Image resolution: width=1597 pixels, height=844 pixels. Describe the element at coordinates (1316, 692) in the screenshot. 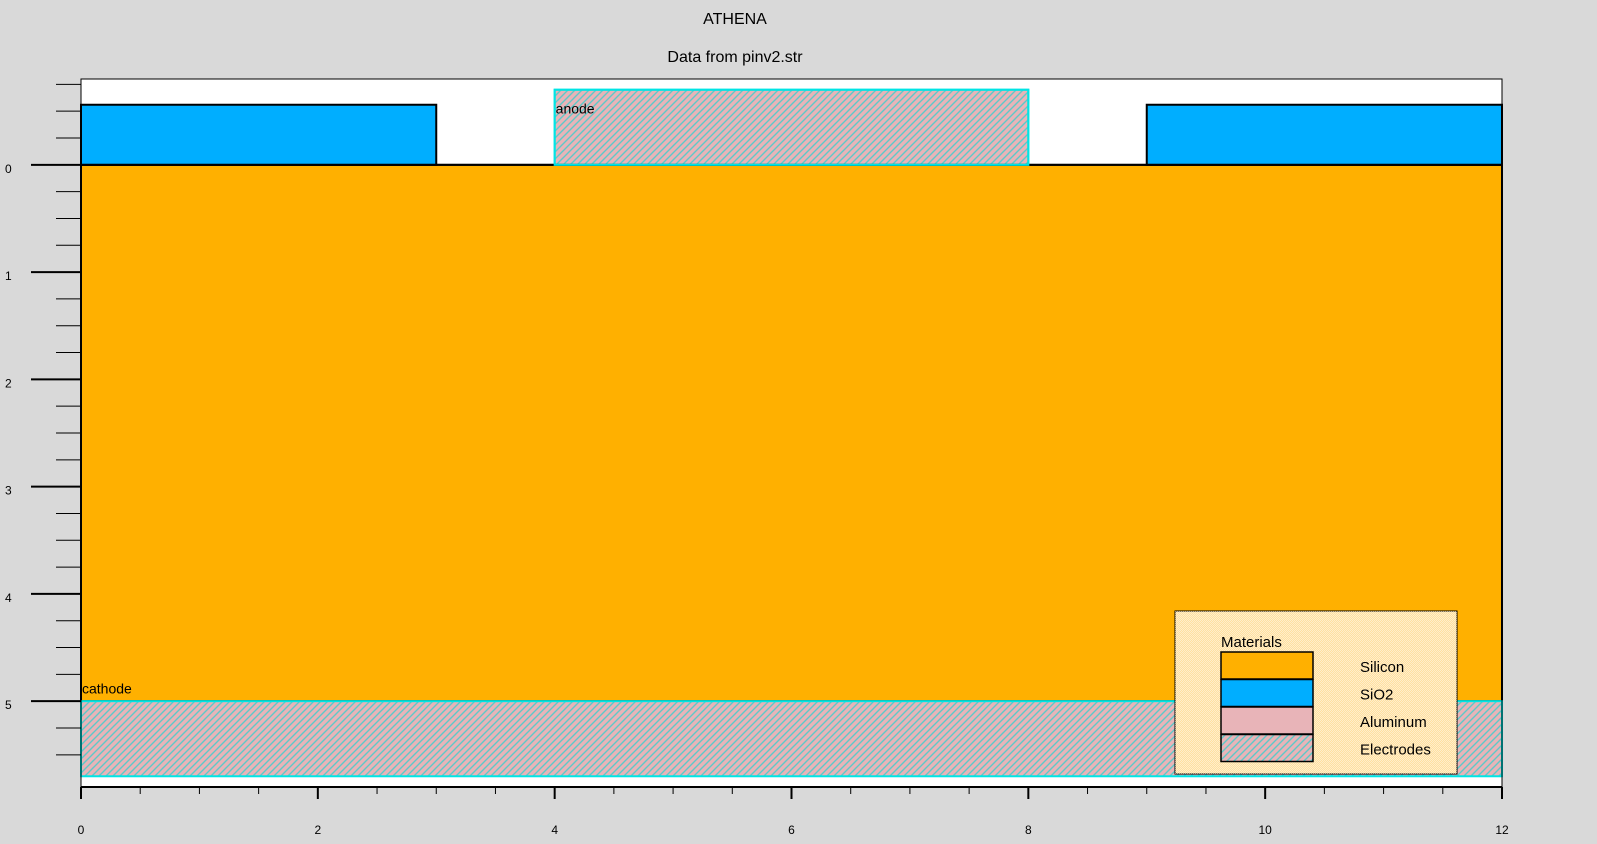

I see `legend: Materials Silicon SiO2 Aluminum Electrodes` at that location.